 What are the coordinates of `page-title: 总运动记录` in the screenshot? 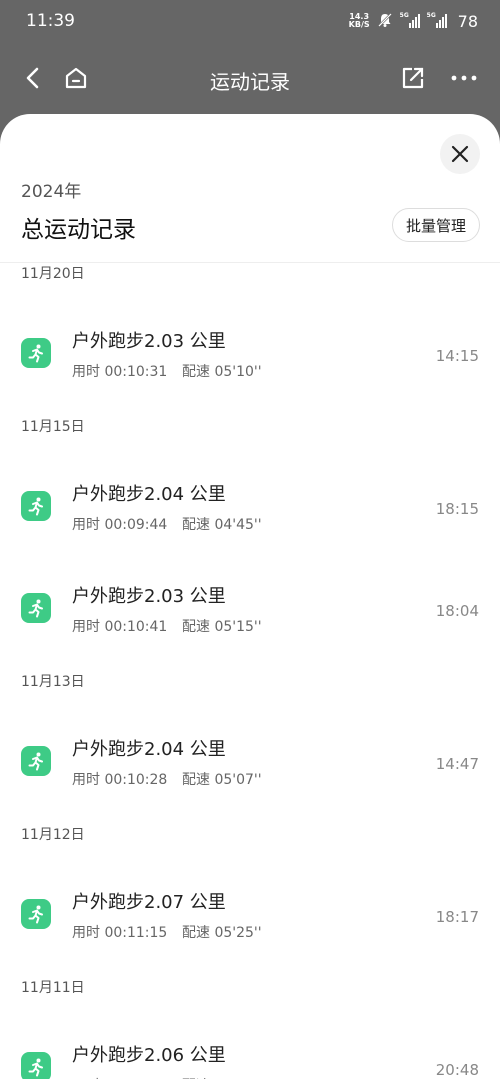 It's located at (78, 230).